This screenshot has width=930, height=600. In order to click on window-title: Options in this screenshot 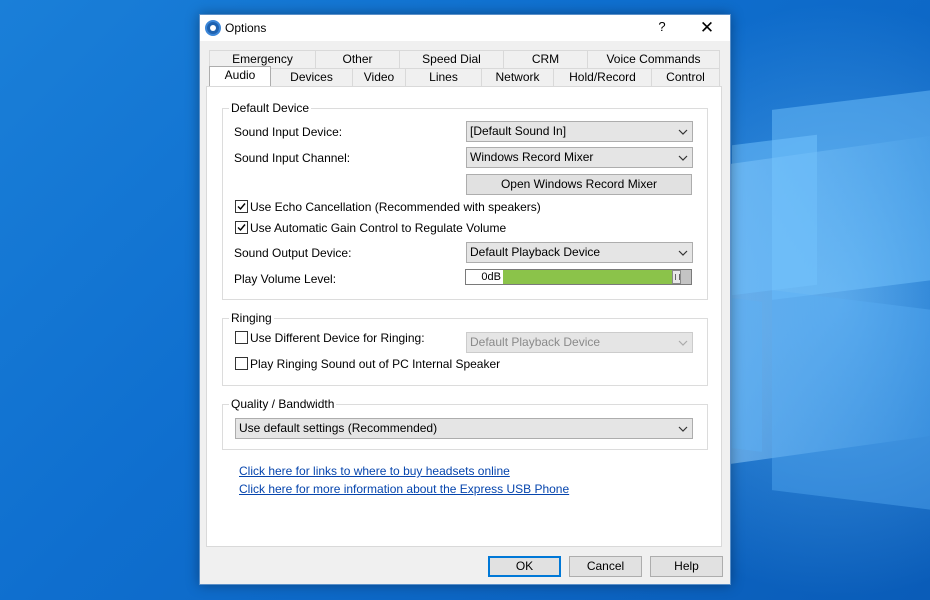, I will do `click(246, 28)`.